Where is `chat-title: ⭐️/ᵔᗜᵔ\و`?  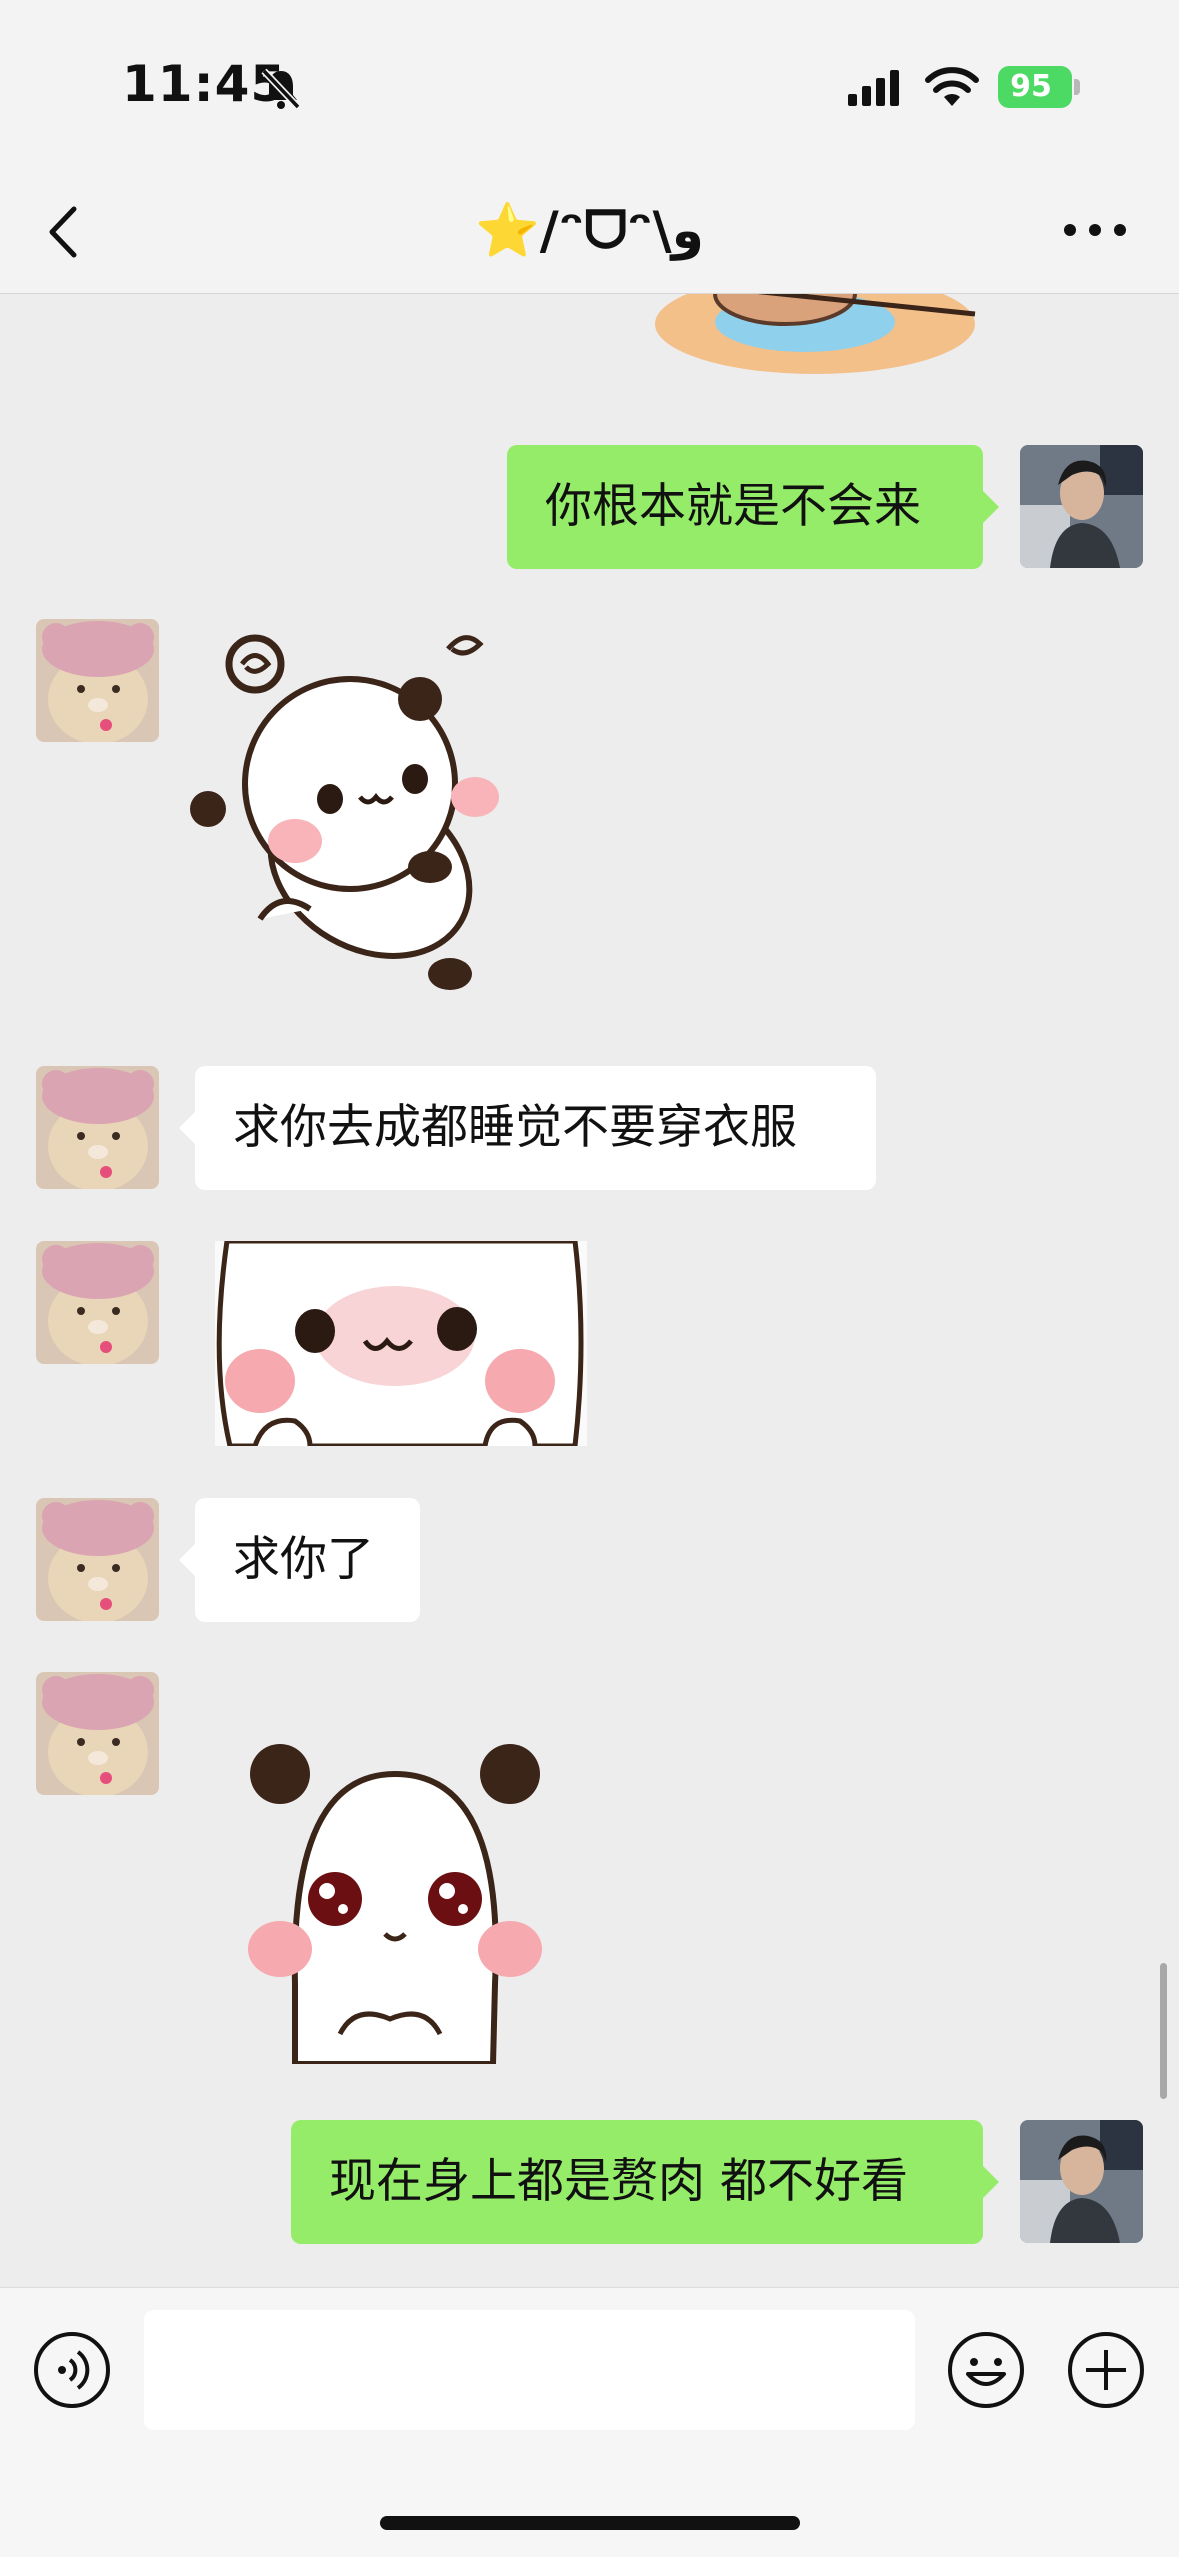
chat-title: ⭐️/ᵔᗜᵔ\و is located at coordinates (589, 231).